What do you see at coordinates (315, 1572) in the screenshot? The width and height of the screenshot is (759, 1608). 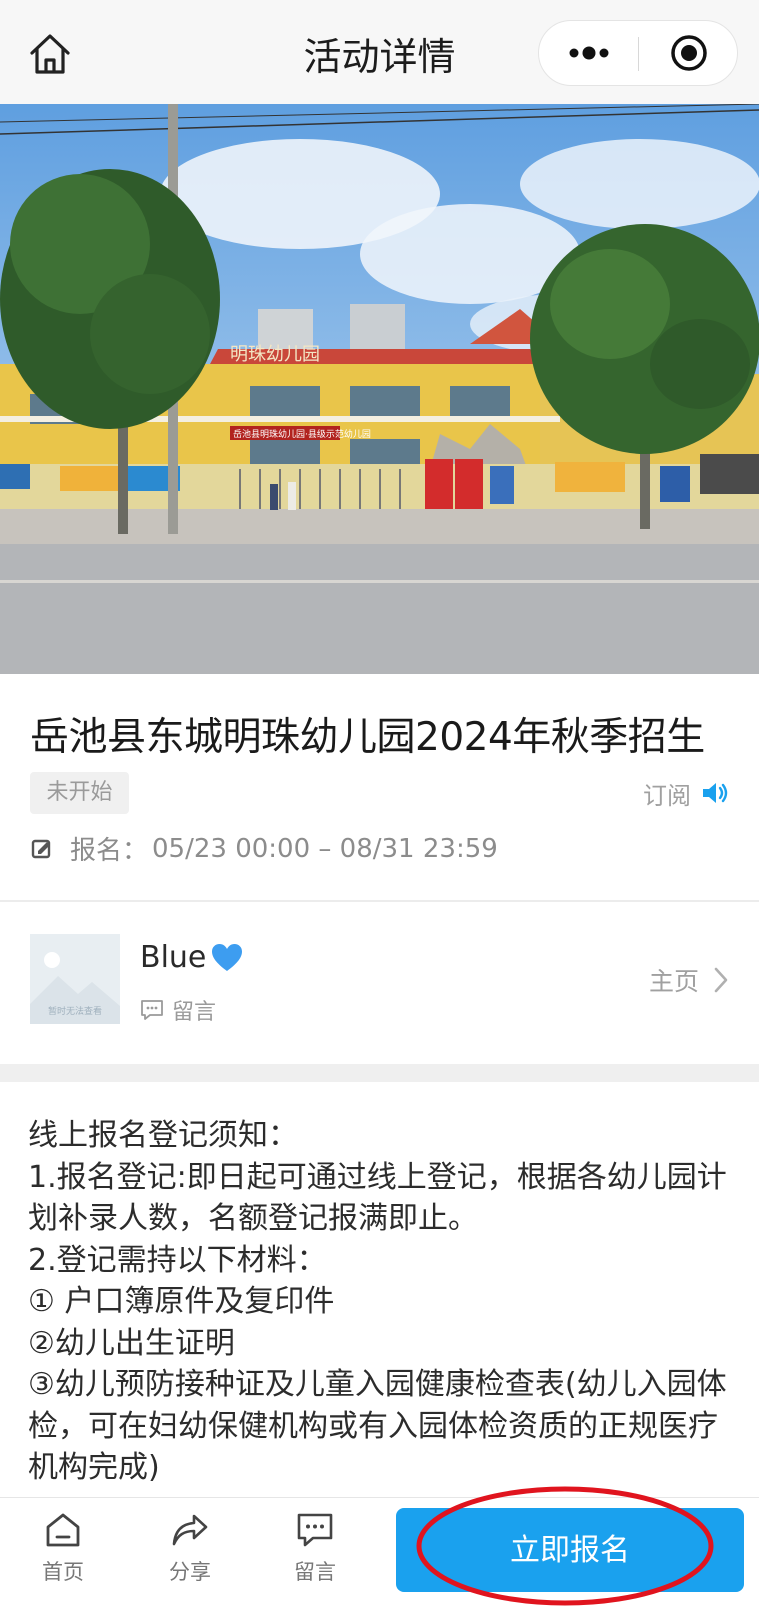 I see `tab-message-label: 留言` at bounding box center [315, 1572].